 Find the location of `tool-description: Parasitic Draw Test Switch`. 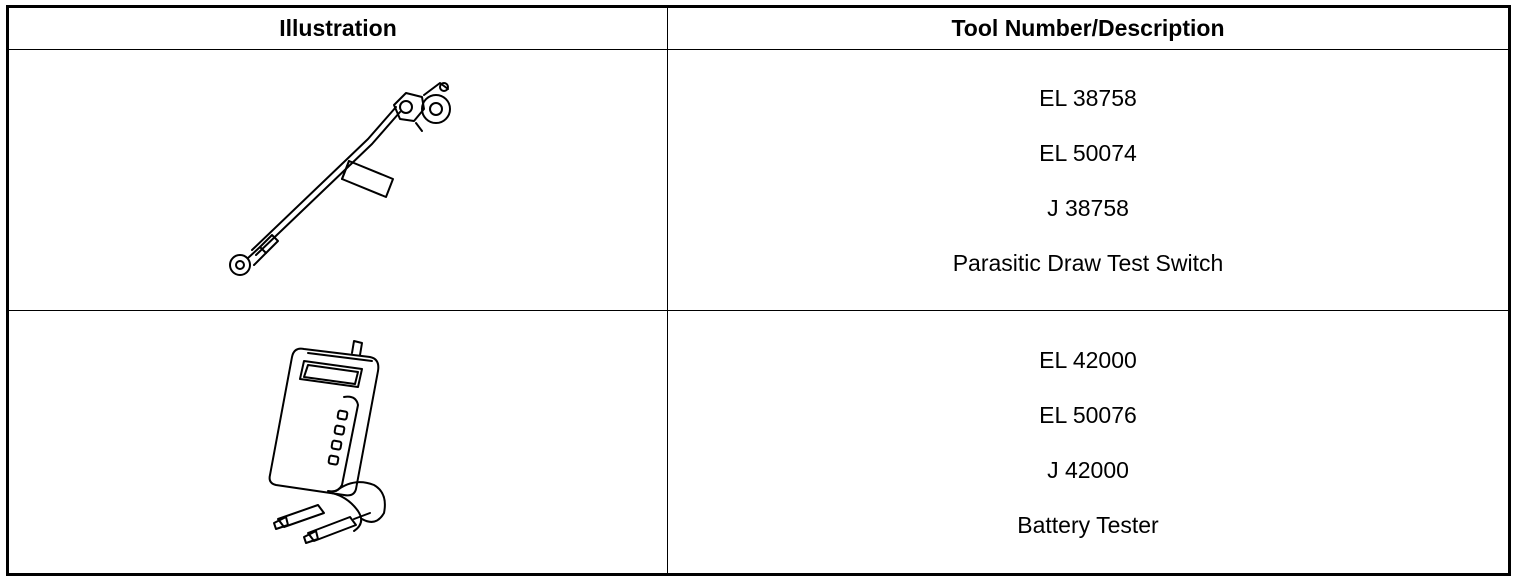

tool-description: Parasitic Draw Test Switch is located at coordinates (1088, 262).